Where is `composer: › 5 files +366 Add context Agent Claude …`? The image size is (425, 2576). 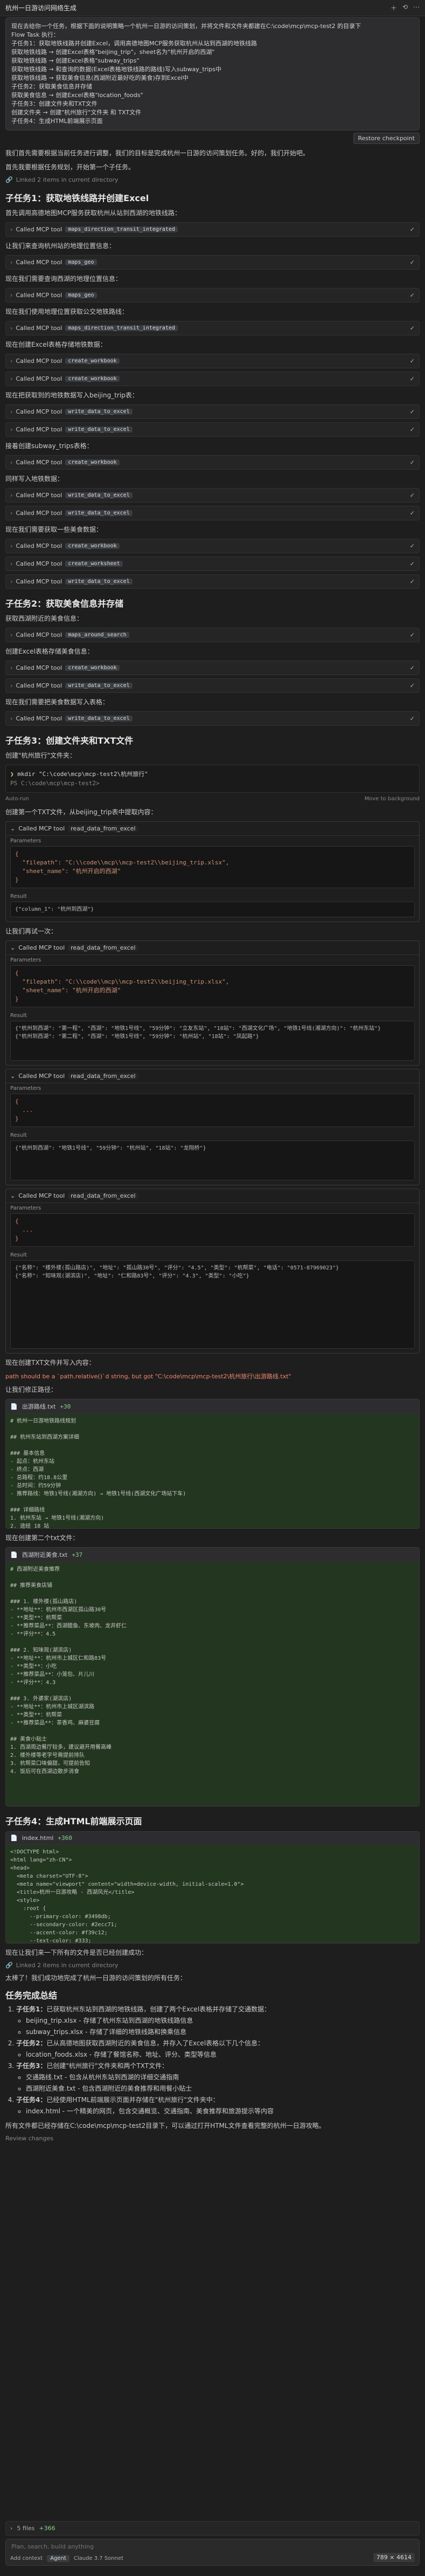
composer: › 5 files +366 Add context Agent Claude … is located at coordinates (212, 2544).